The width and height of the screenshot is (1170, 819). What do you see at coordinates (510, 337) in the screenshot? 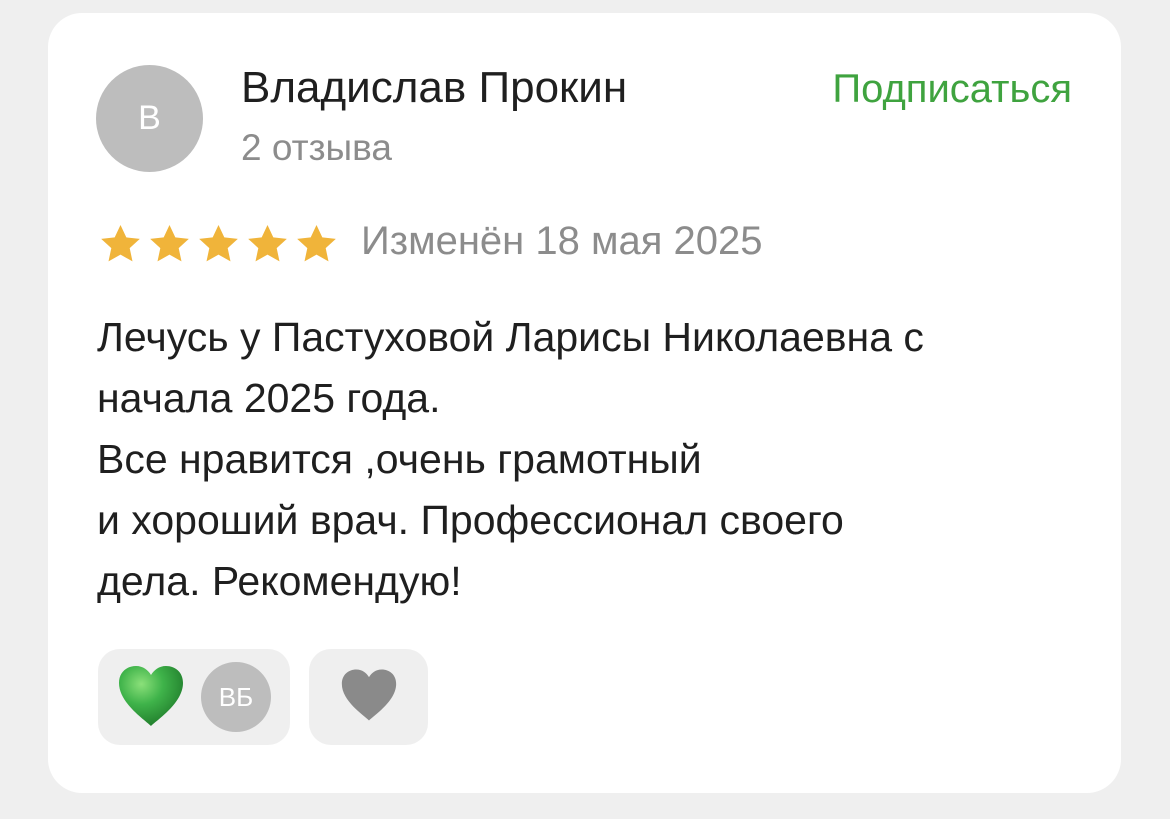
I see `review-text-line: Лечусь у Пастуховой Ларисы Николаевна с` at bounding box center [510, 337].